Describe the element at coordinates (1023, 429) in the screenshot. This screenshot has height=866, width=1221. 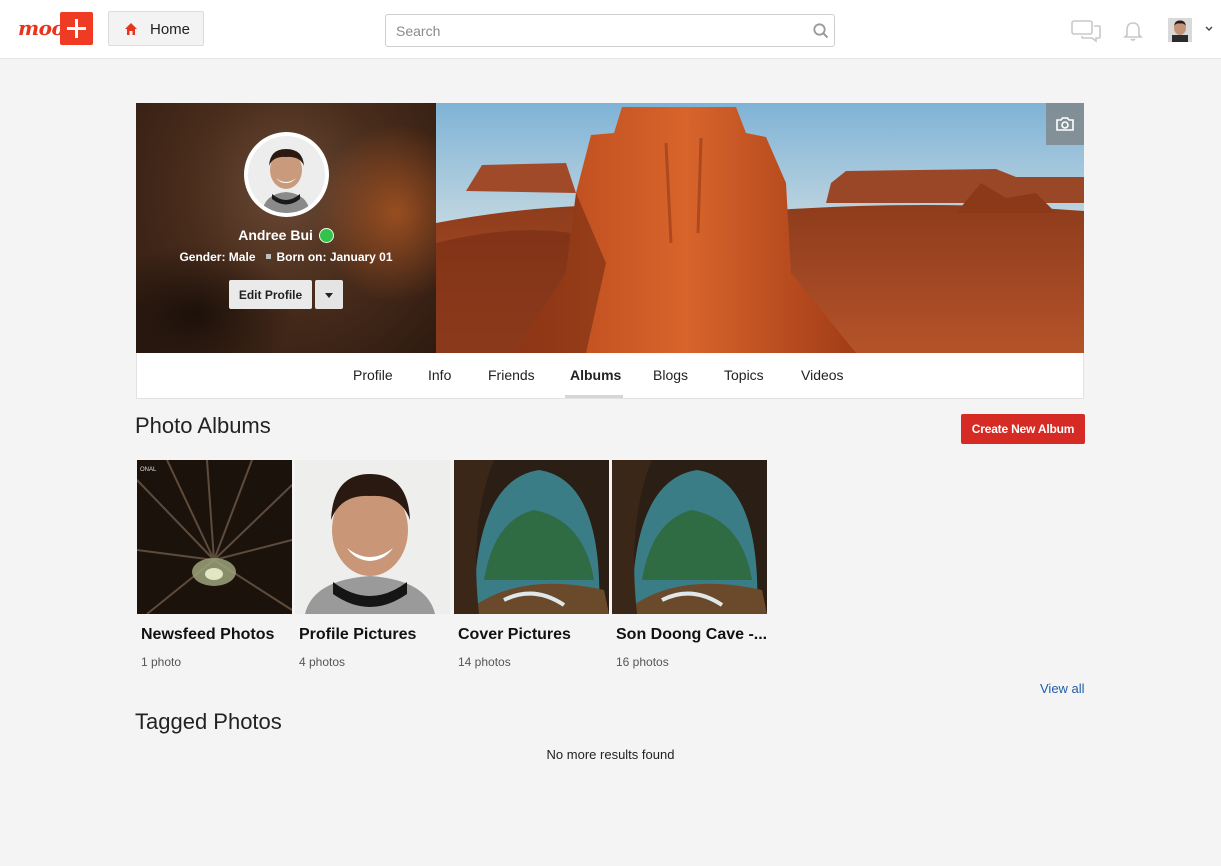
I see `create-new-album-button: Create New Album` at that location.